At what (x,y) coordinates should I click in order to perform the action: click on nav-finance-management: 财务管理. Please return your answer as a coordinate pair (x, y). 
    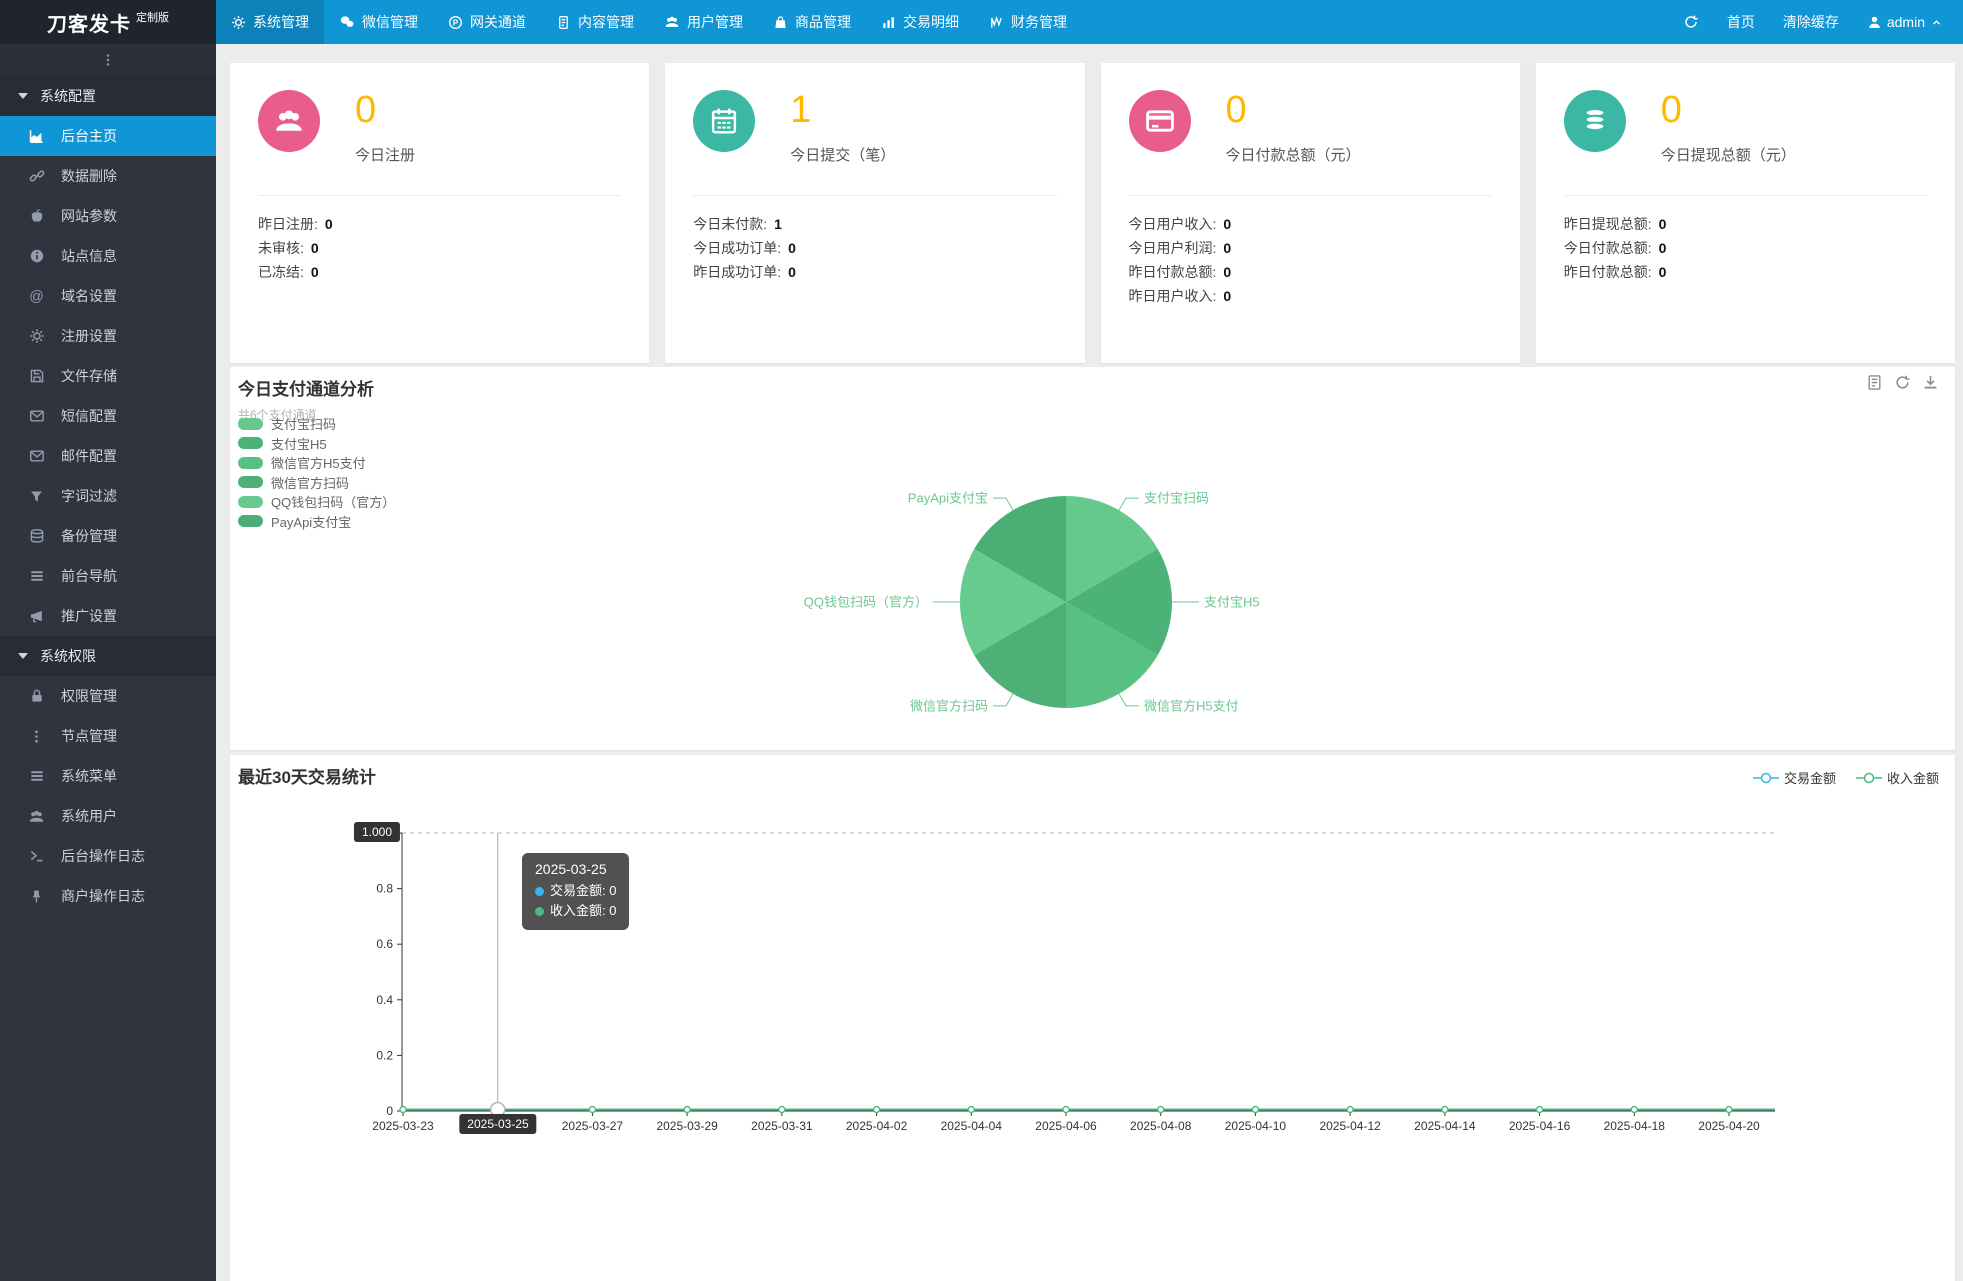
    Looking at the image, I should click on (1028, 22).